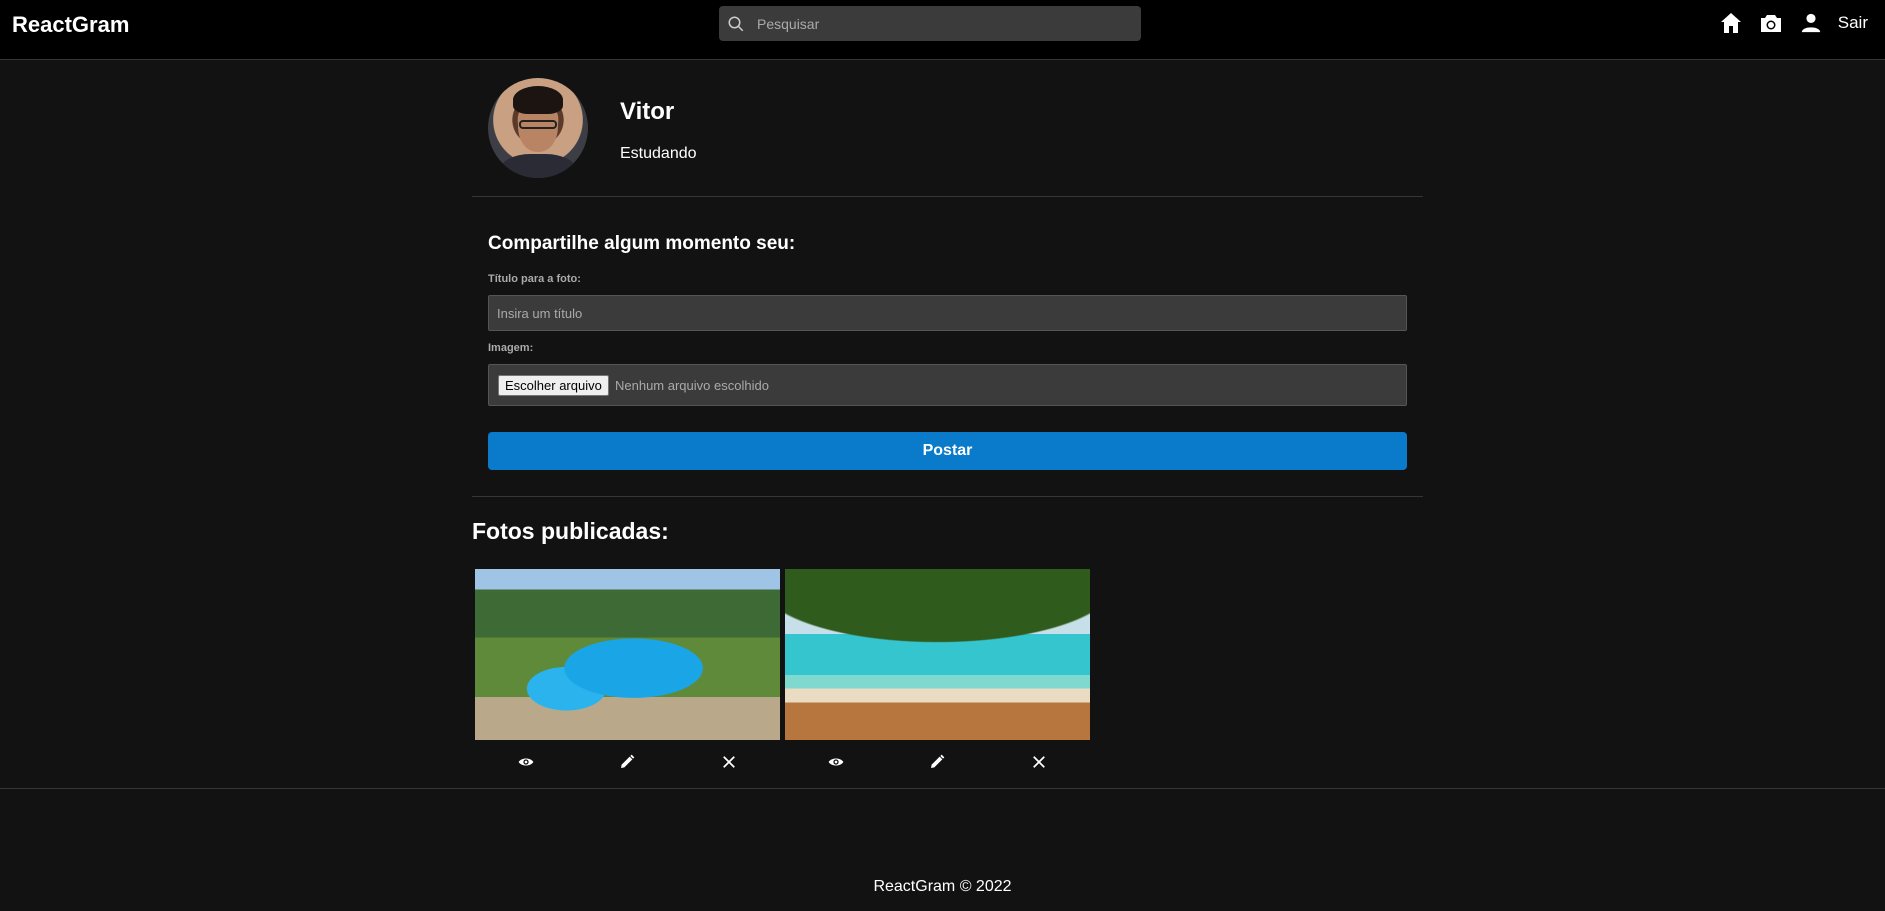 The image size is (1885, 911). What do you see at coordinates (942, 886) in the screenshot?
I see `footer-copyright: ReactGram © 2022` at bounding box center [942, 886].